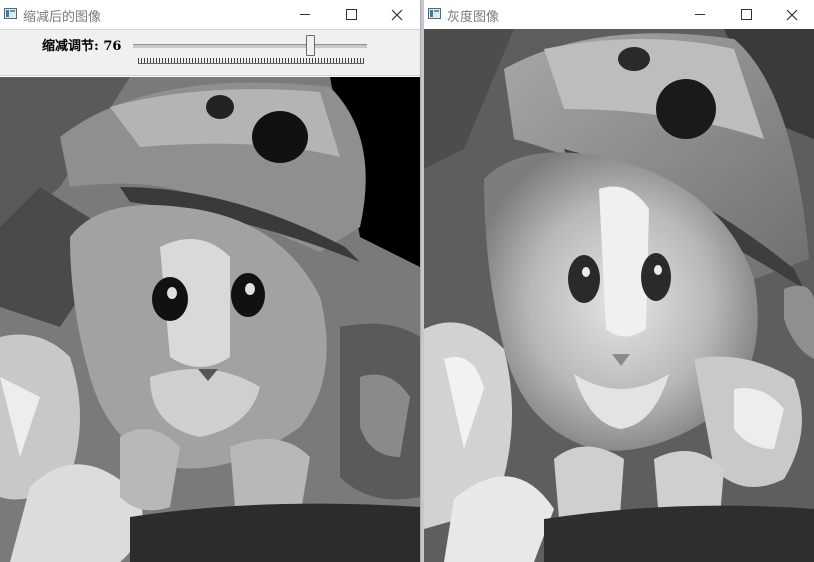 The image size is (814, 562). What do you see at coordinates (62, 17) in the screenshot?
I see `window-title: 缩减后的图像` at bounding box center [62, 17].